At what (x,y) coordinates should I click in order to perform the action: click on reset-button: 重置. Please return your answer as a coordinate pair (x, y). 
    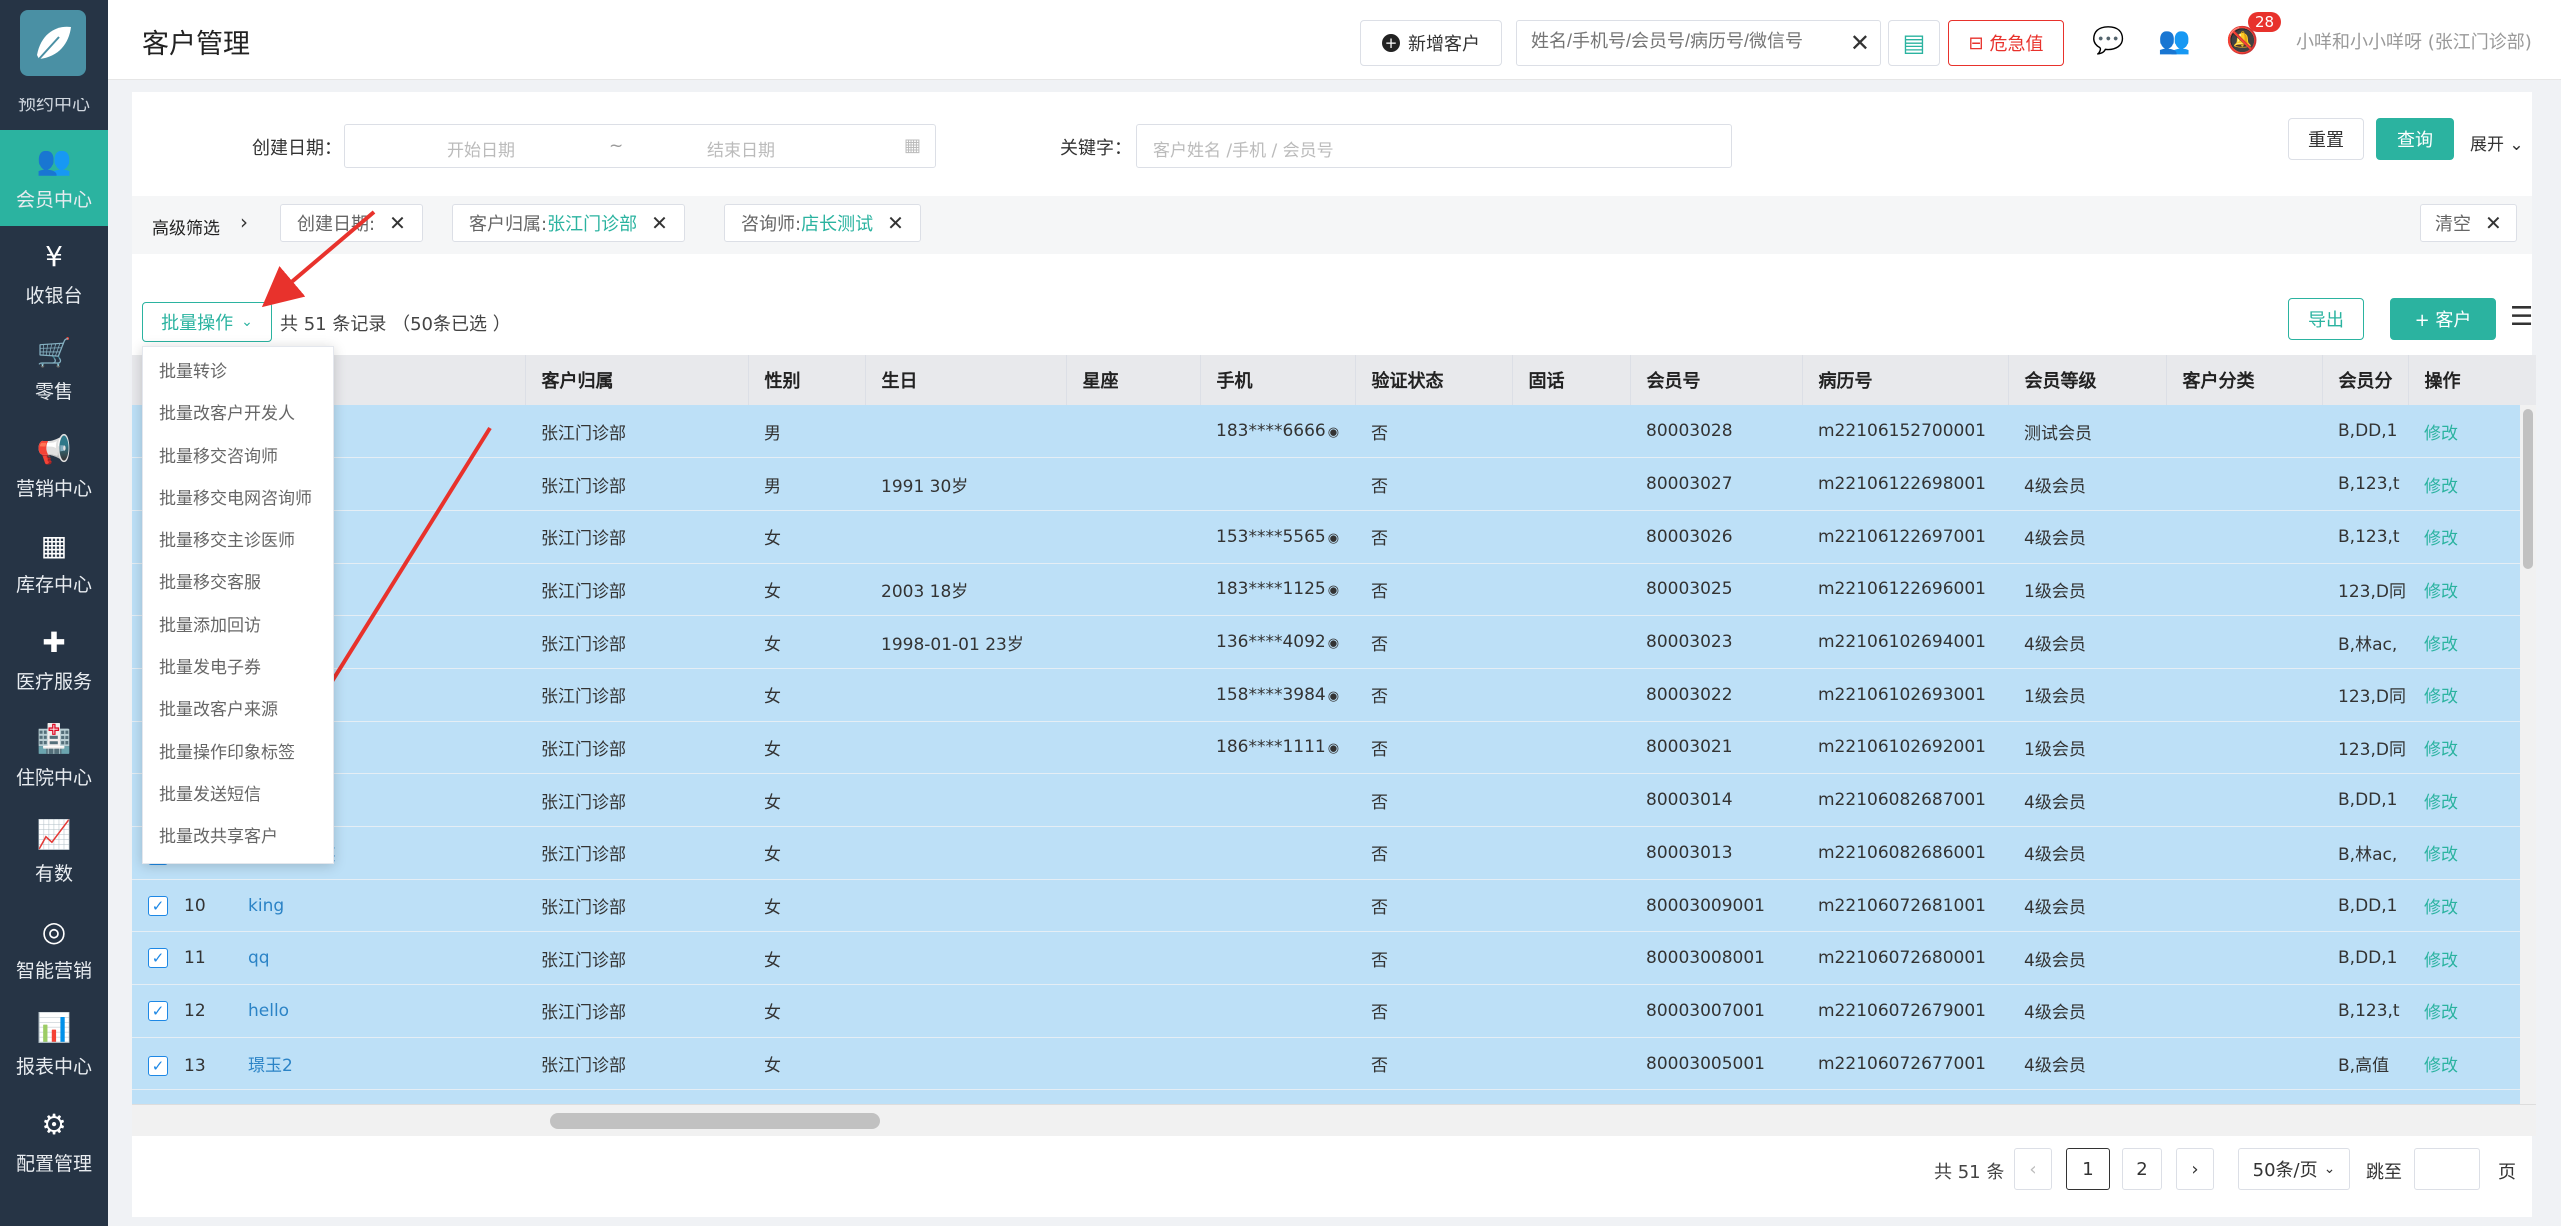
    Looking at the image, I should click on (2326, 139).